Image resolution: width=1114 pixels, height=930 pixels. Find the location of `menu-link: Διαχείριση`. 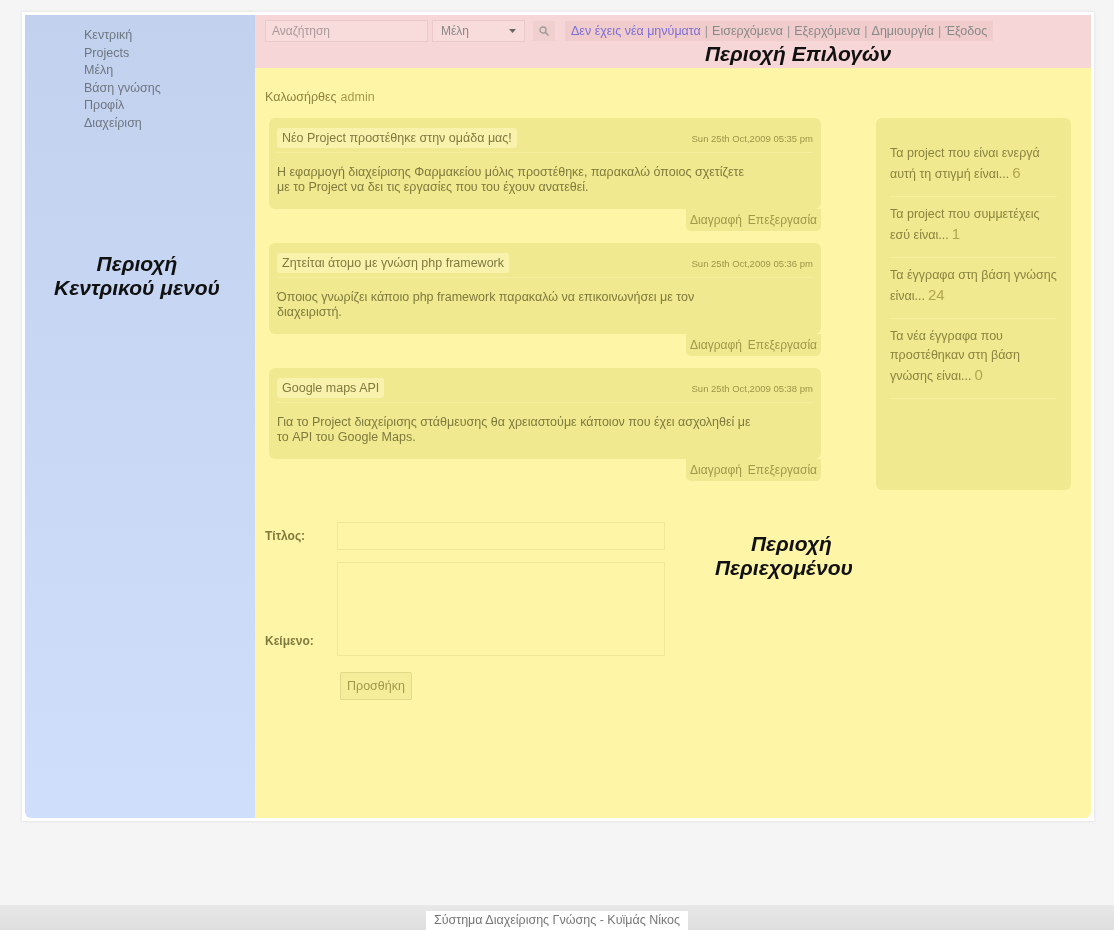

menu-link: Διαχείριση is located at coordinates (113, 123).